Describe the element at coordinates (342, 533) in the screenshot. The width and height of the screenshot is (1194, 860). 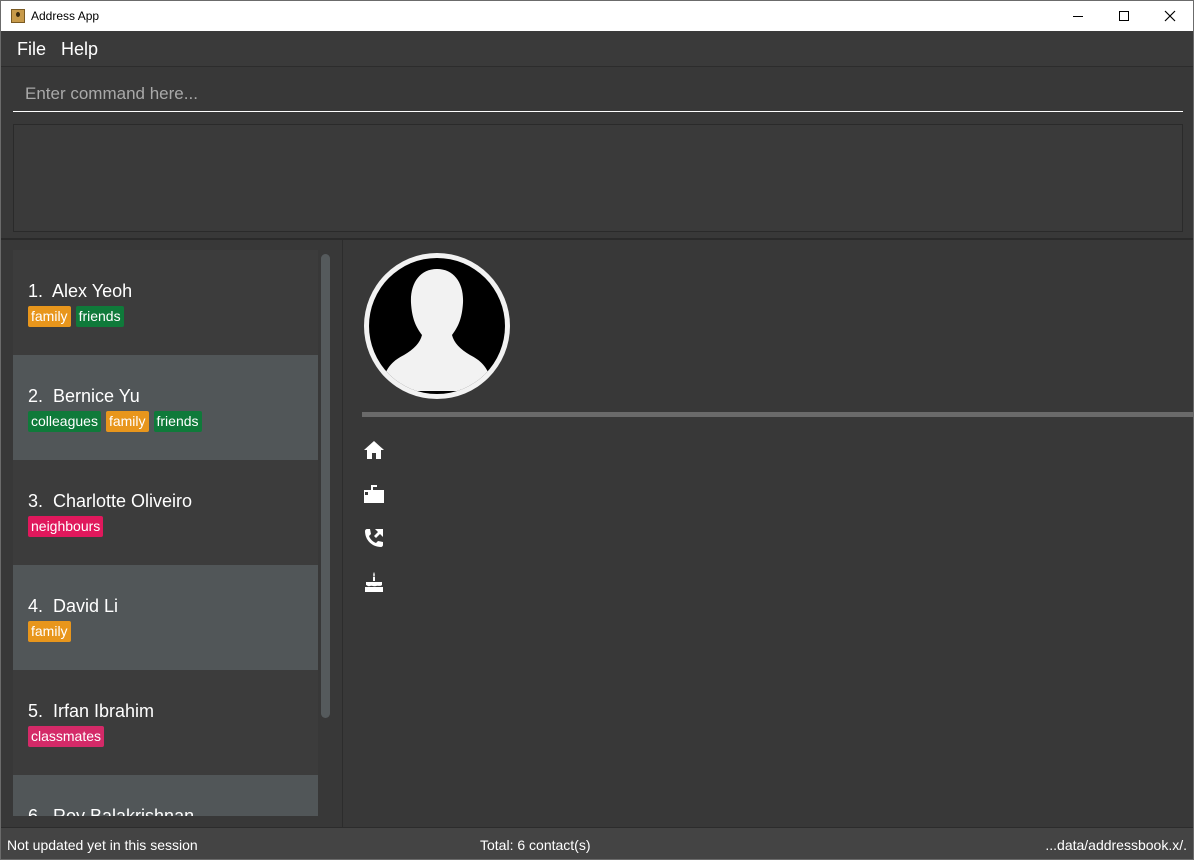
I see `vertical-divider` at that location.